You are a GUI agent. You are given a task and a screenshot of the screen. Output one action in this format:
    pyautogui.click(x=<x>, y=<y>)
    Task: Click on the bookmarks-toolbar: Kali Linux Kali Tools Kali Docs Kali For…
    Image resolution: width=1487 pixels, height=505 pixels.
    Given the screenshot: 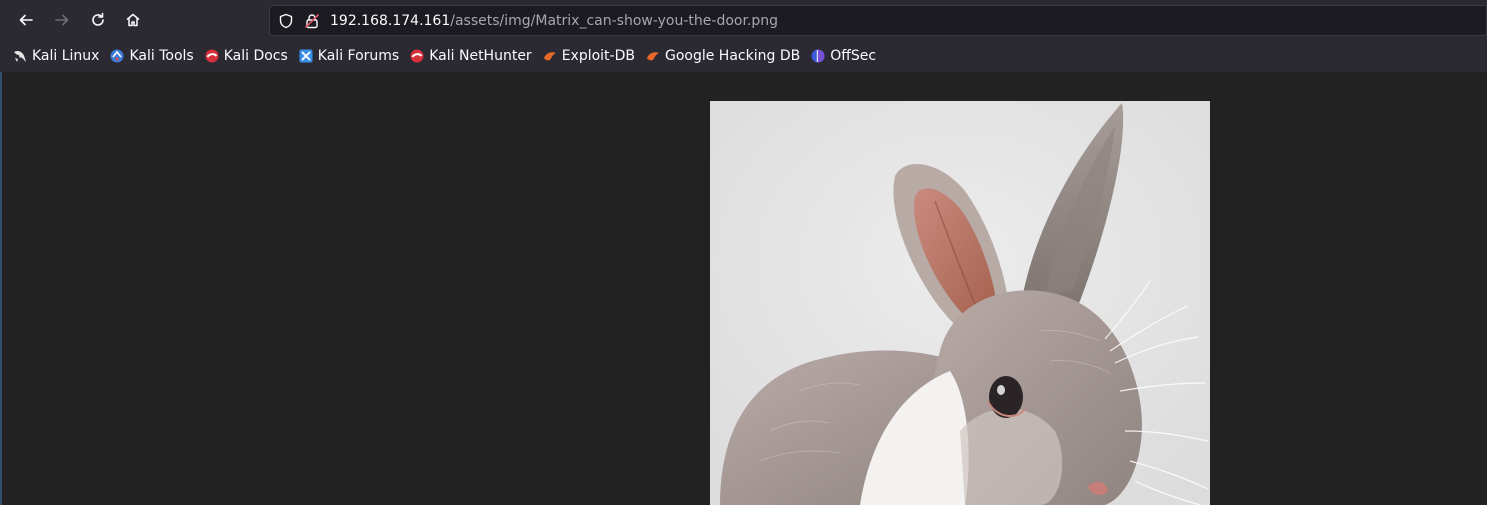 What is the action you would take?
    pyautogui.click(x=743, y=56)
    